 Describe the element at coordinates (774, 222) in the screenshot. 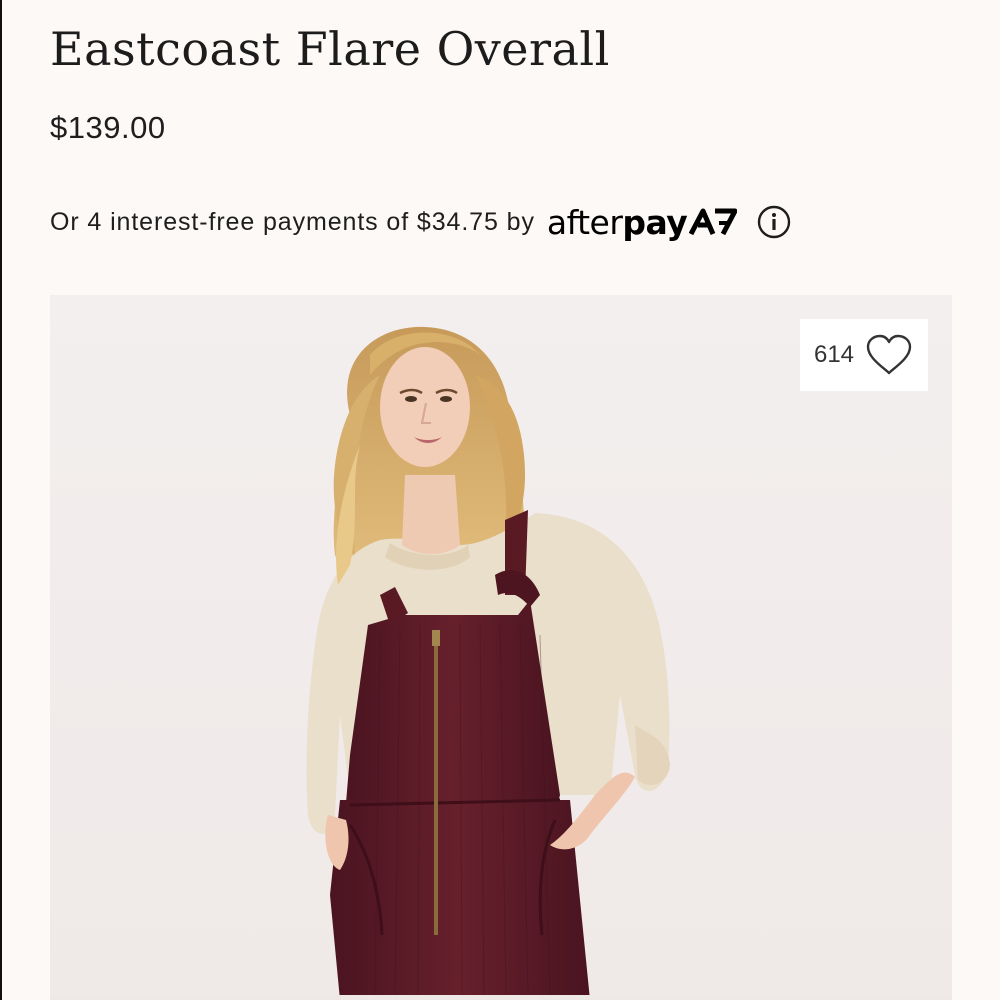

I see `info-icon` at that location.